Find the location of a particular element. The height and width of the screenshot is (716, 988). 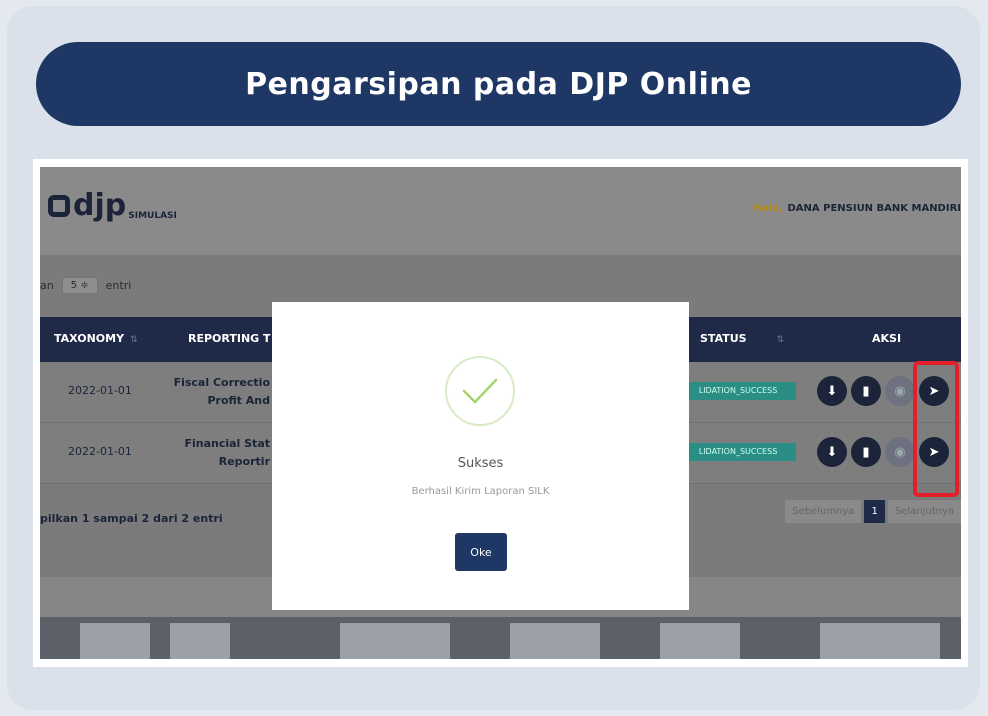

entries-select: 5 ≑ is located at coordinates (79, 285).